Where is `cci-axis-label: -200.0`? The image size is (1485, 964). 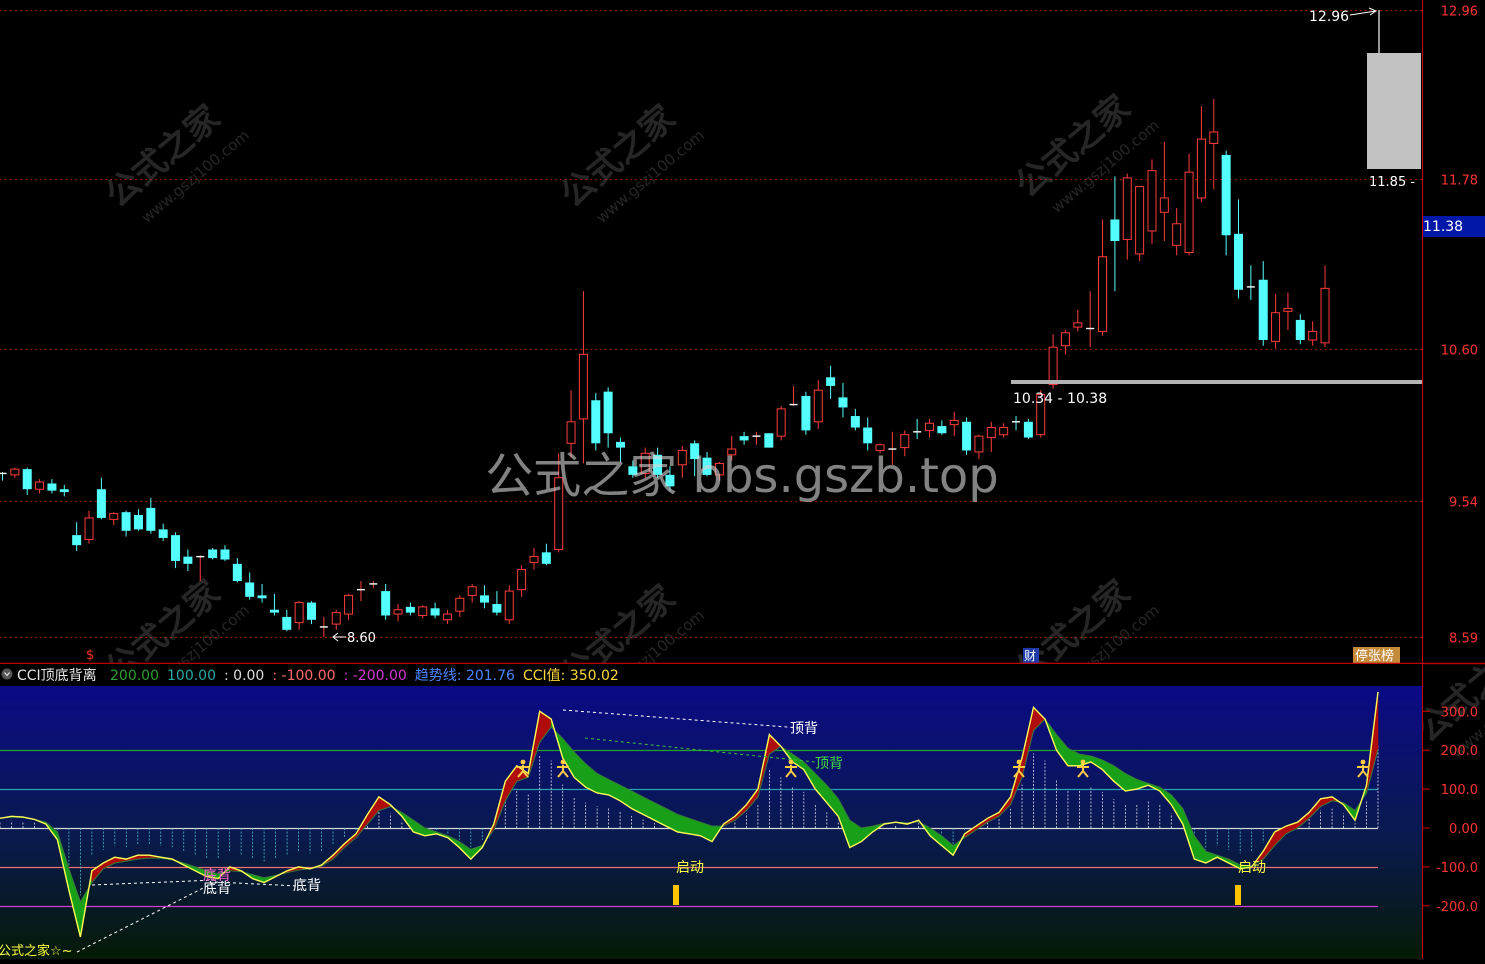 cci-axis-label: -200.0 is located at coordinates (1457, 907).